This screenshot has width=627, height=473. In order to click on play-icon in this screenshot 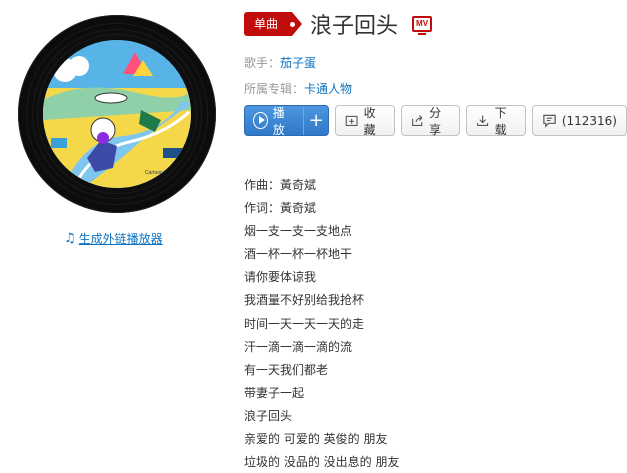, I will do `click(260, 120)`.